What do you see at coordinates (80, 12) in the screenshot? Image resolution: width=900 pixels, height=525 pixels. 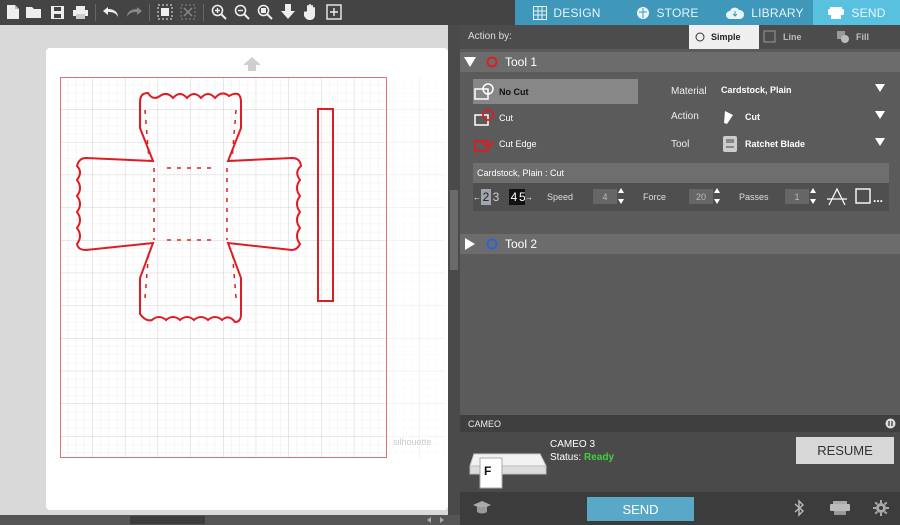 I see `print-icon` at bounding box center [80, 12].